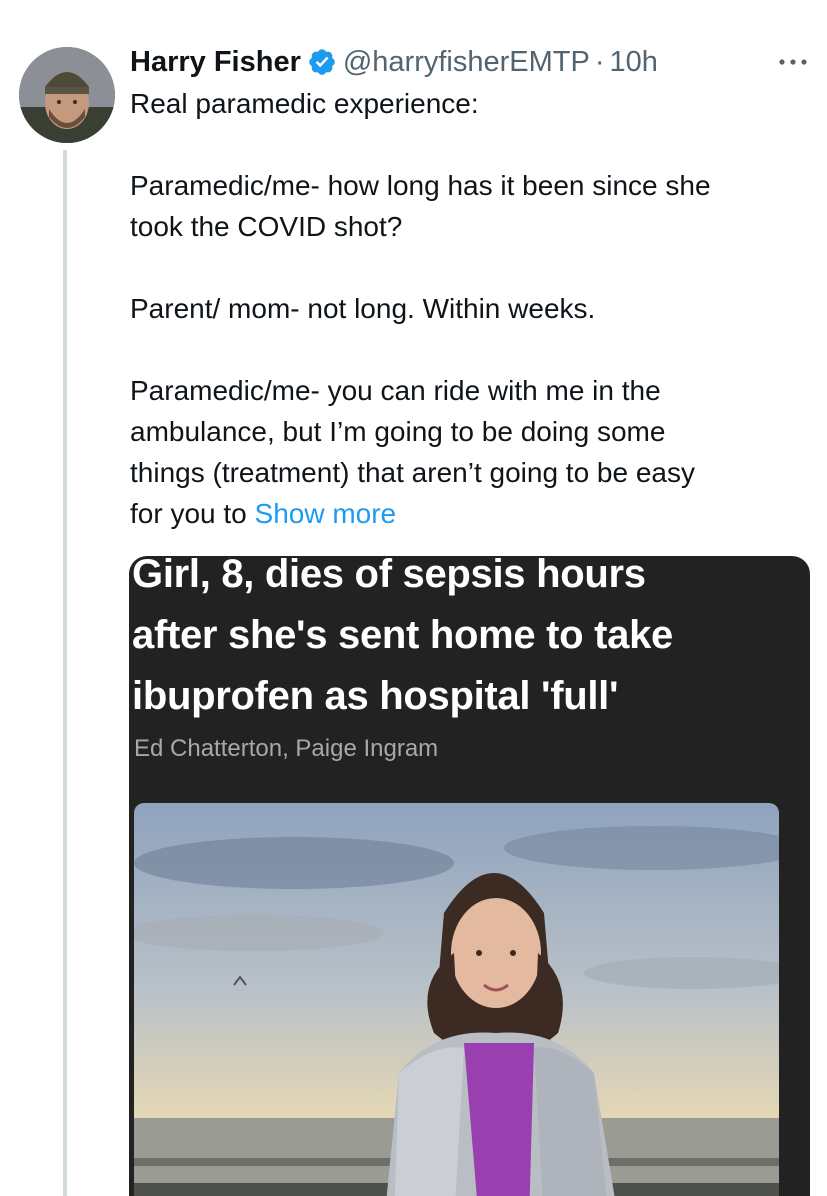  I want to click on thread-line, so click(65, 673).